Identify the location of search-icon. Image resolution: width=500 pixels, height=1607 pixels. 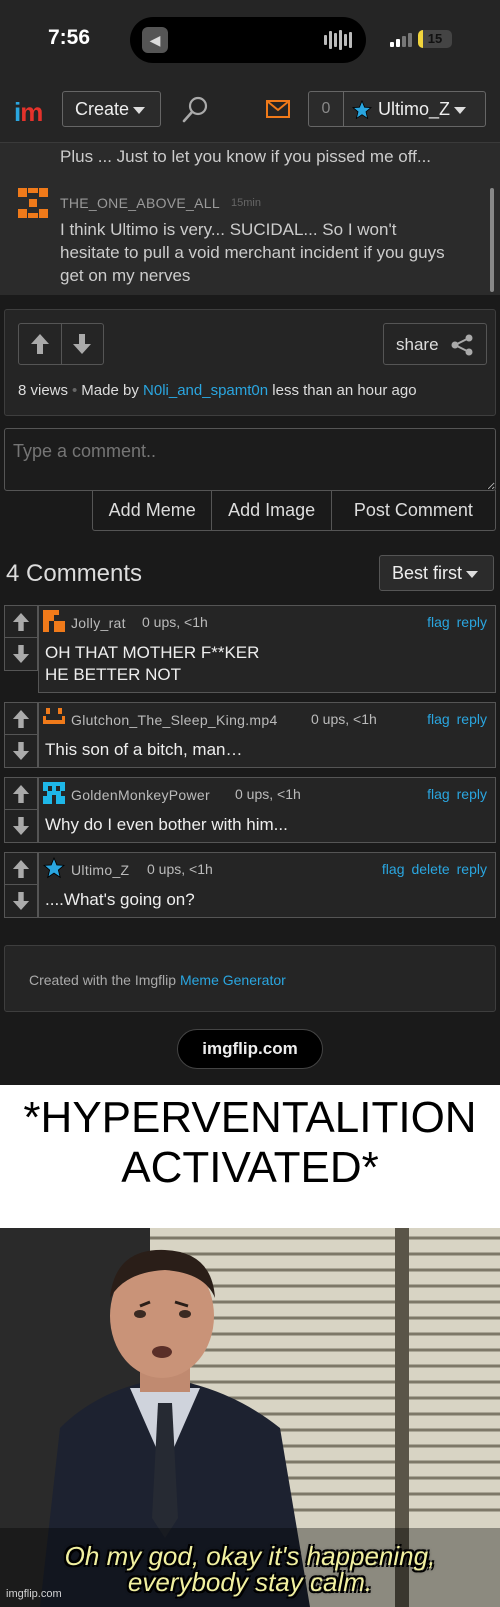
(195, 110).